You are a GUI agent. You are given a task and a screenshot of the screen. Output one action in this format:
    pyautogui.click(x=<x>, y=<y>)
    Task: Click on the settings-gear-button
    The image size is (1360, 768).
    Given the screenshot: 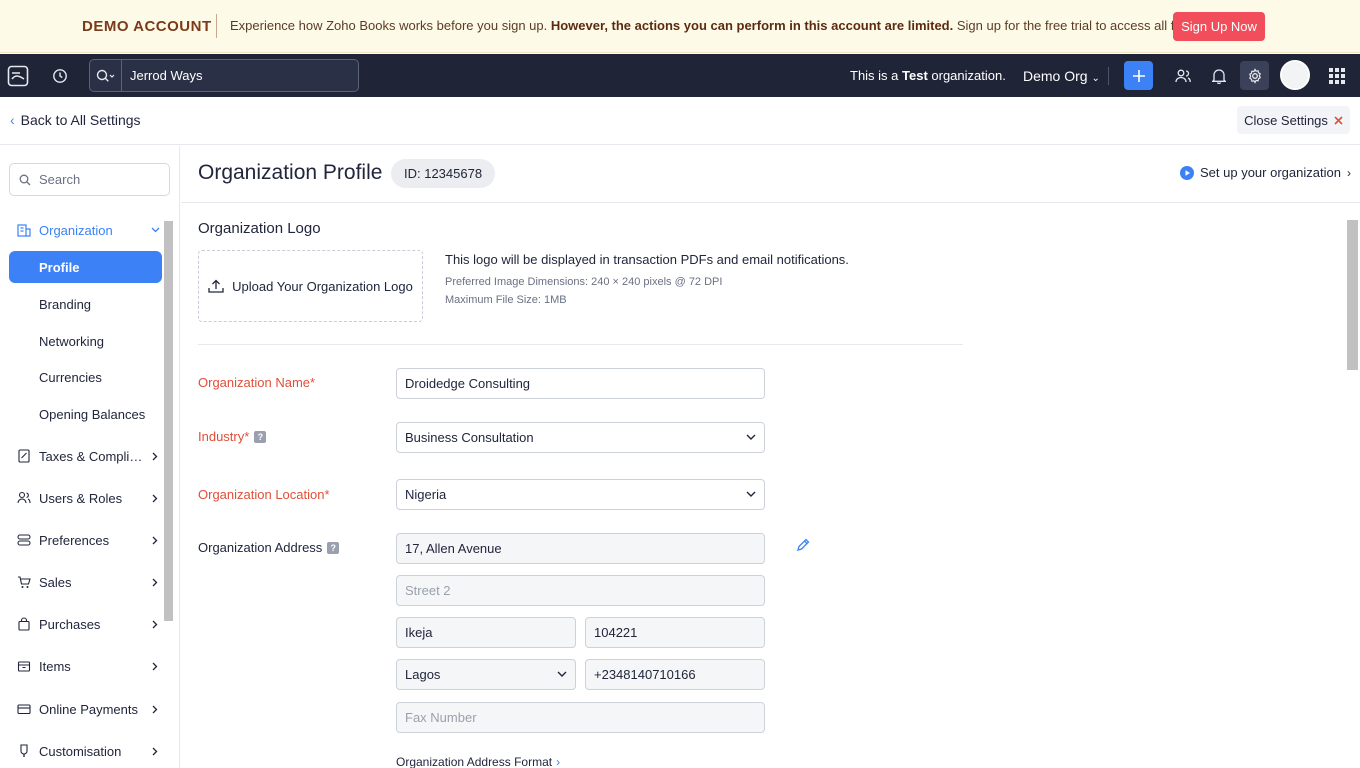 What is the action you would take?
    pyautogui.click(x=1254, y=75)
    